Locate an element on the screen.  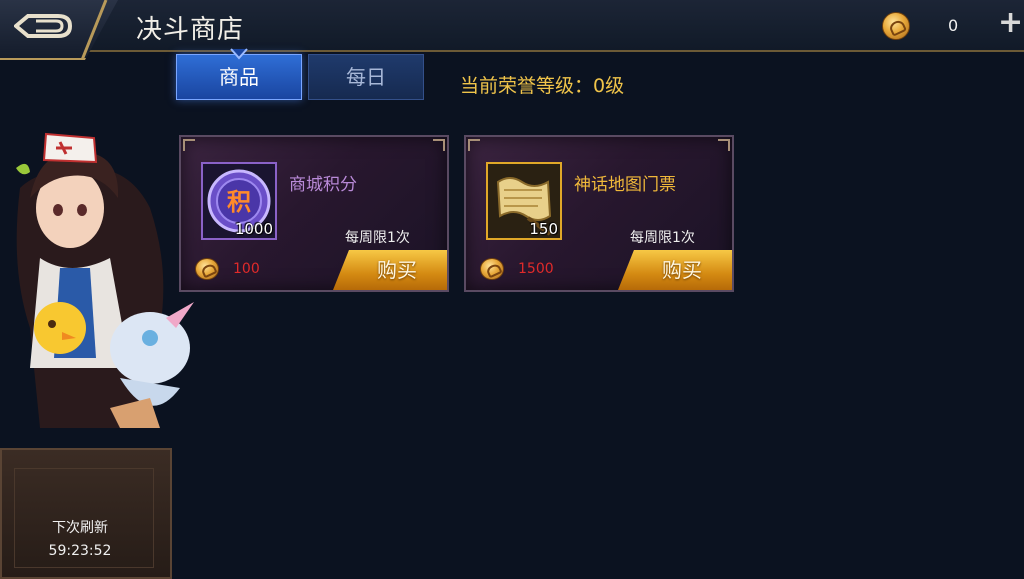
shop-item-card: 150 神话地图门票 每周限1次 1500 购买 is located at coordinates (599, 213).